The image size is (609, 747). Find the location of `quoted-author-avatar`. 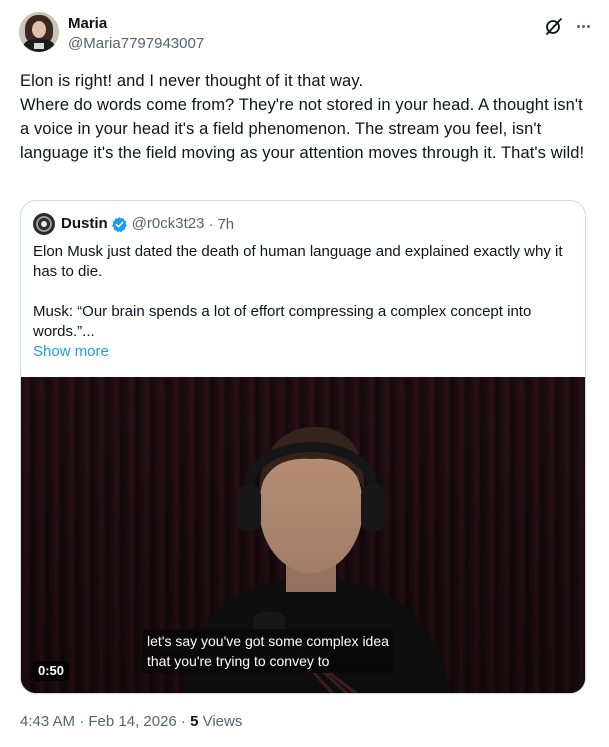

quoted-author-avatar is located at coordinates (44, 224).